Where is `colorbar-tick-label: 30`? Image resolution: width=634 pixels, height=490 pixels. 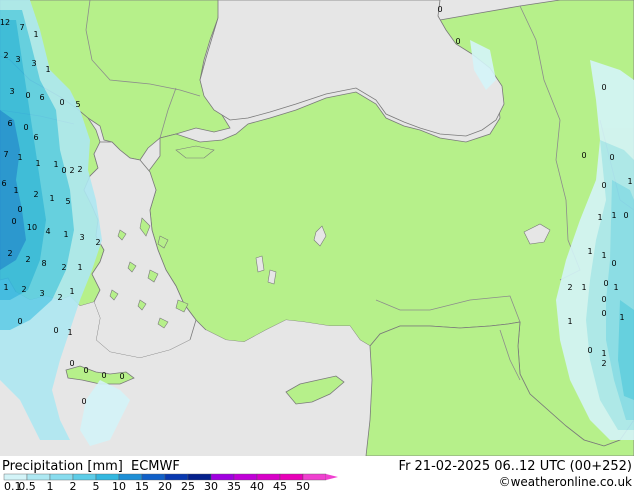 colorbar-tick-label: 30 is located at coordinates (211, 485).